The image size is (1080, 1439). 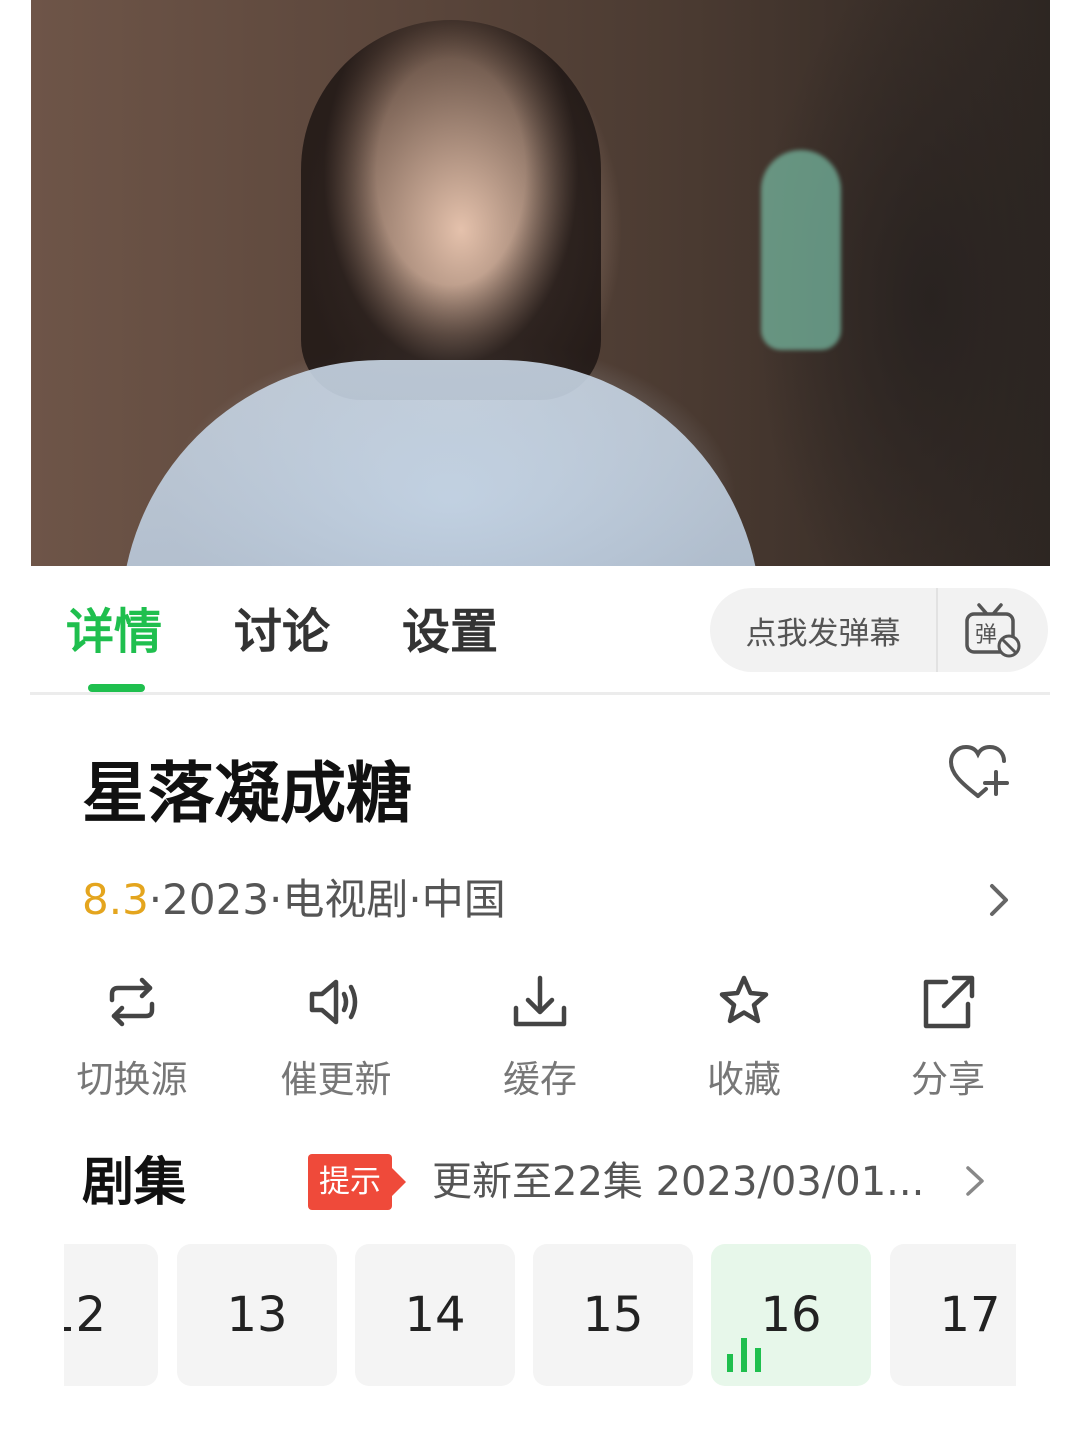 I want to click on tip-badge: 提示, so click(x=357, y=1182).